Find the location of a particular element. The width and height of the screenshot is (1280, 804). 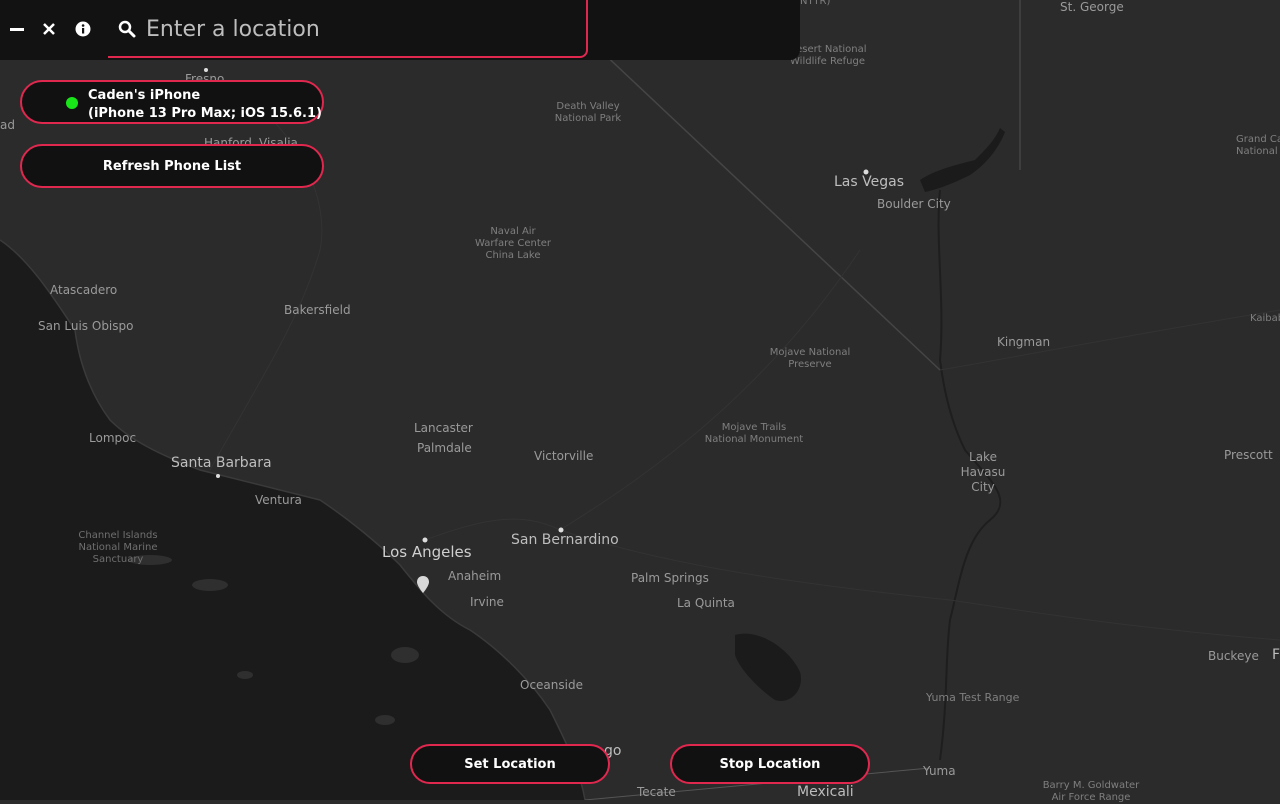

map-label-san-luis-obispo: San Luis Obispo is located at coordinates (86, 326).